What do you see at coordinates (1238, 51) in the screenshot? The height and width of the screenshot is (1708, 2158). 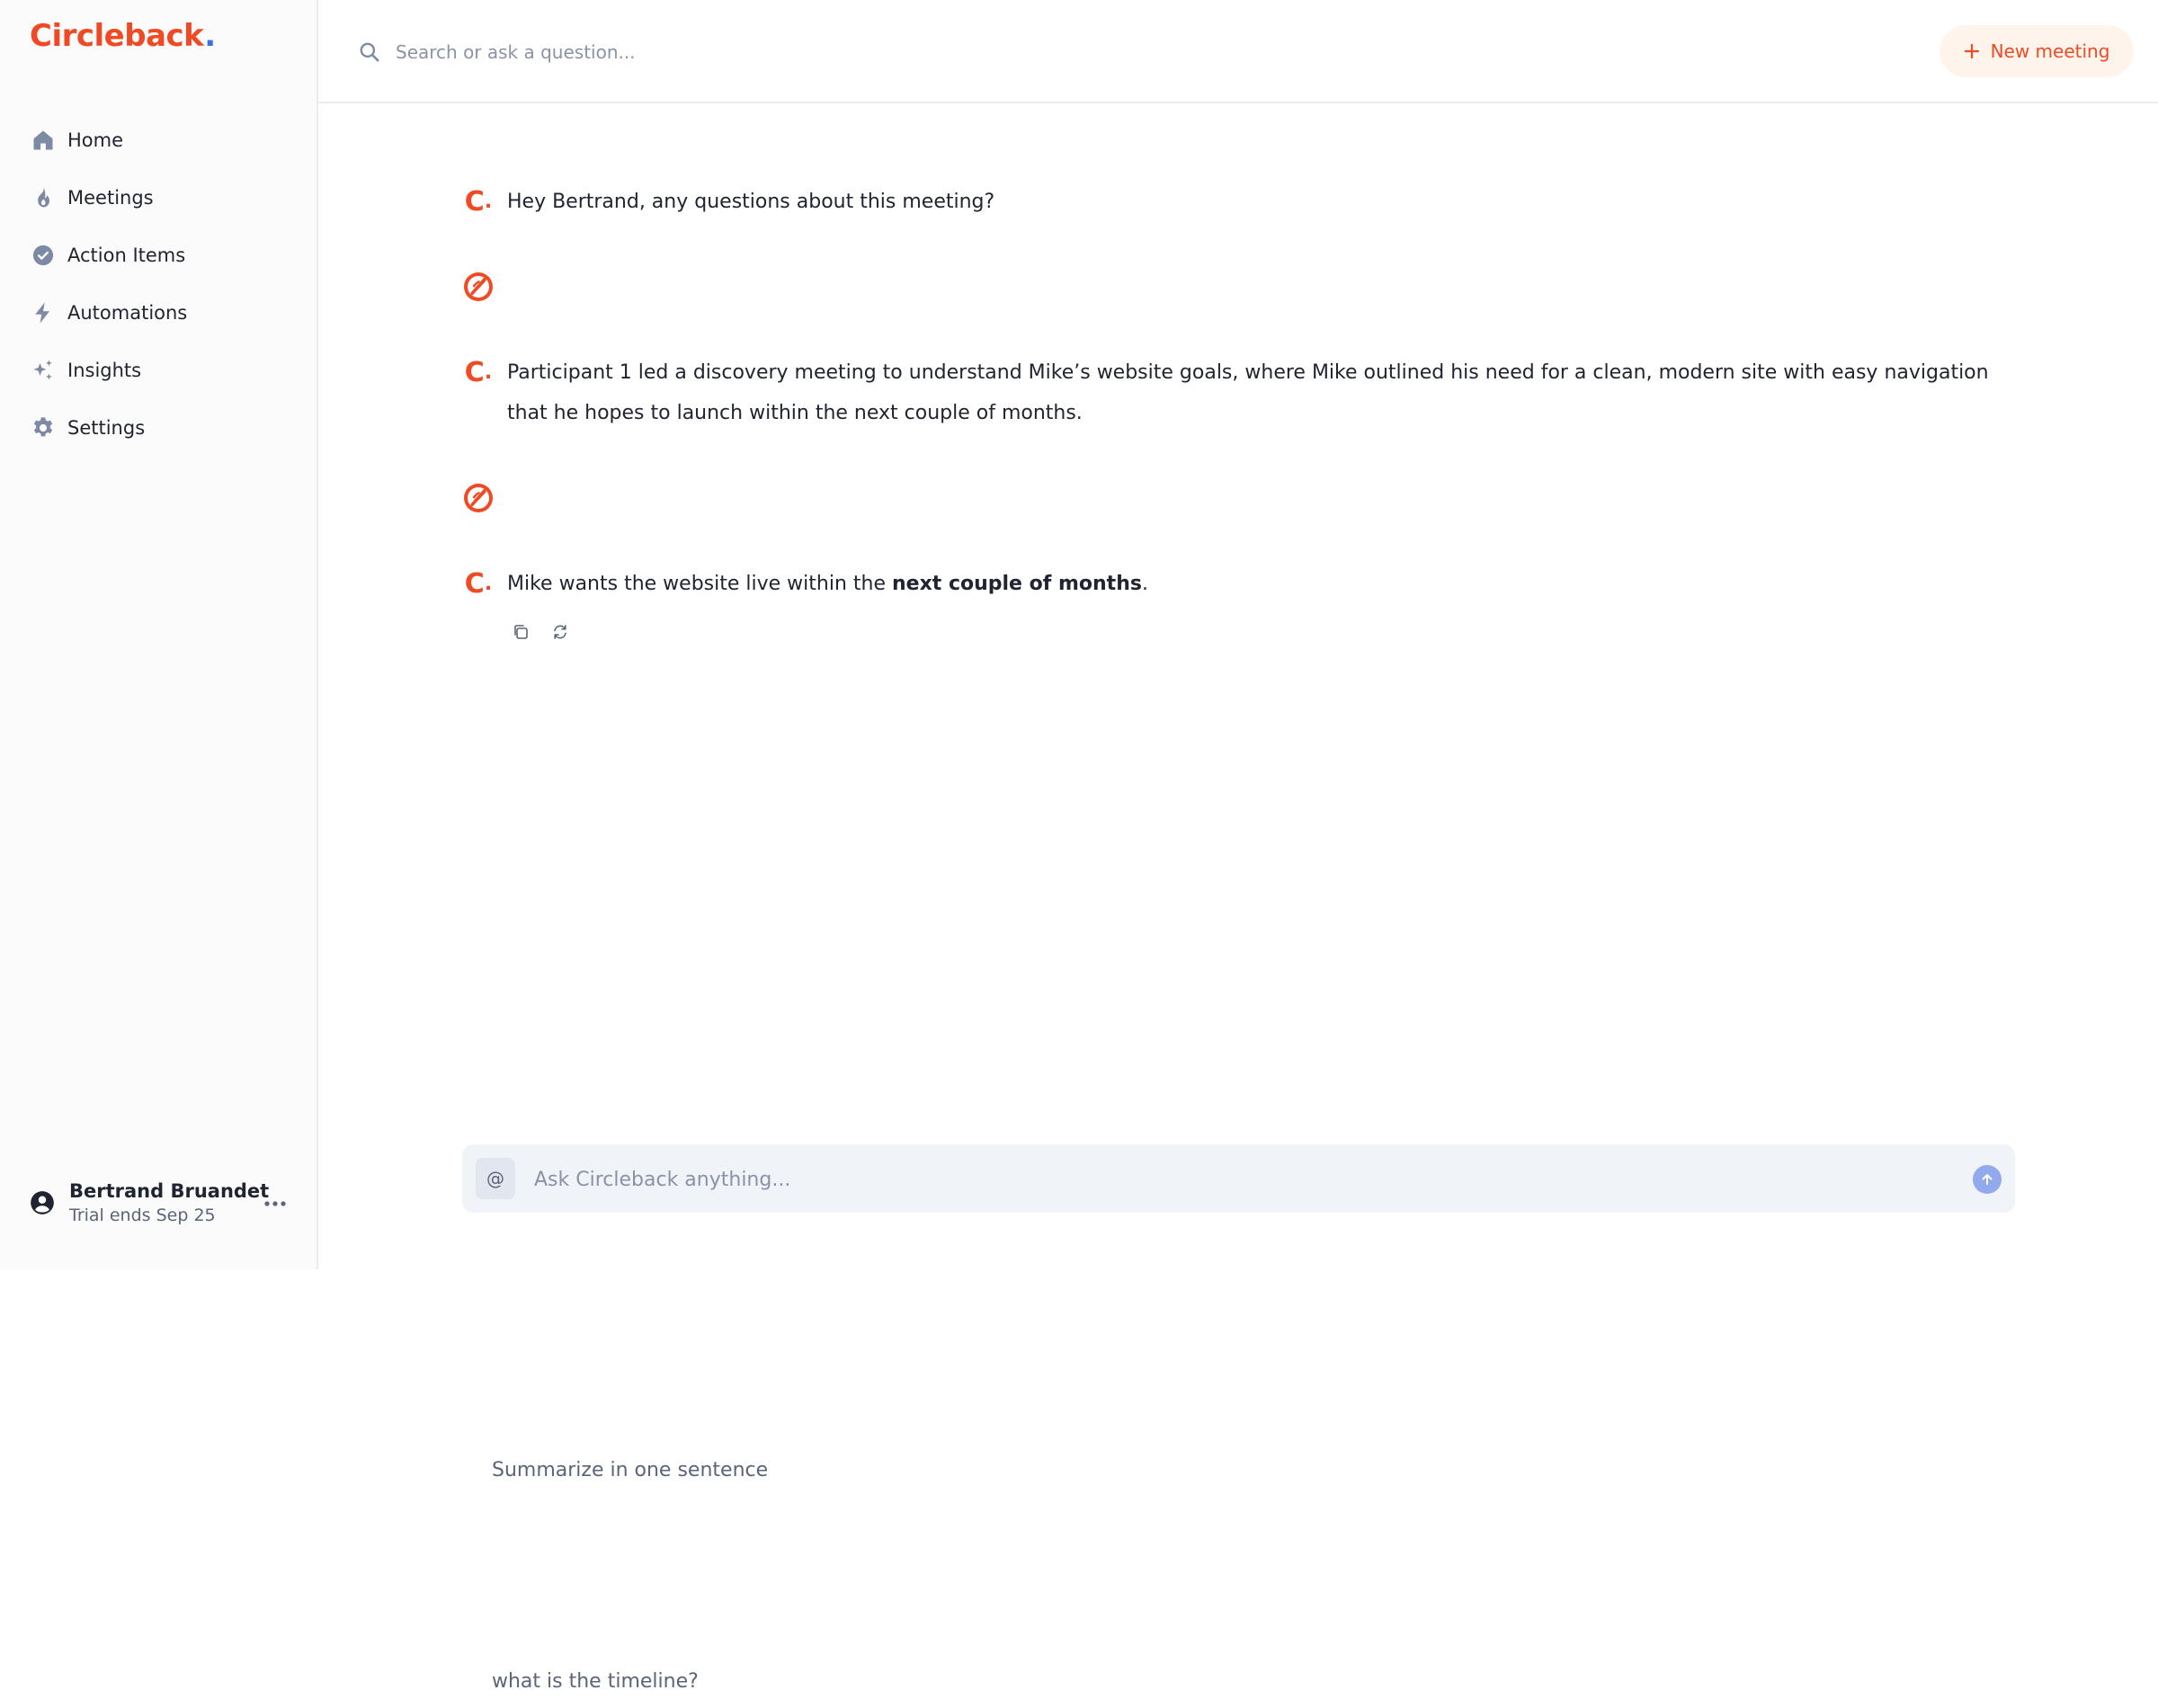 I see `top-bar: New meeting` at bounding box center [1238, 51].